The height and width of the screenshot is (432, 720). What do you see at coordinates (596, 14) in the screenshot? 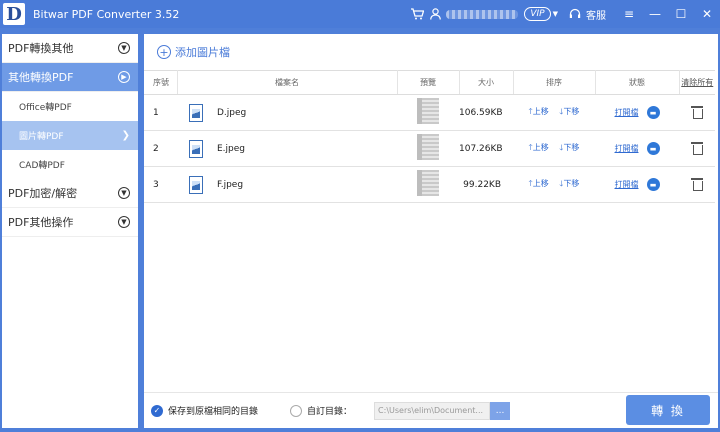
I see `service-label: 客服` at bounding box center [596, 14].